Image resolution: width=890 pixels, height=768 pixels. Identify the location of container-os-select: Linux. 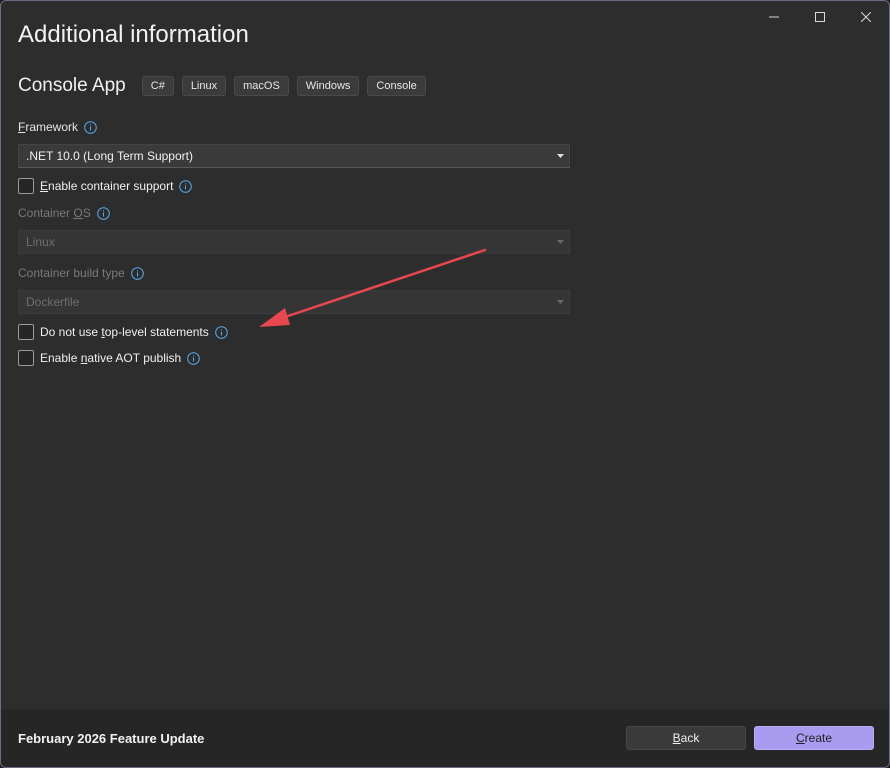
(294, 242).